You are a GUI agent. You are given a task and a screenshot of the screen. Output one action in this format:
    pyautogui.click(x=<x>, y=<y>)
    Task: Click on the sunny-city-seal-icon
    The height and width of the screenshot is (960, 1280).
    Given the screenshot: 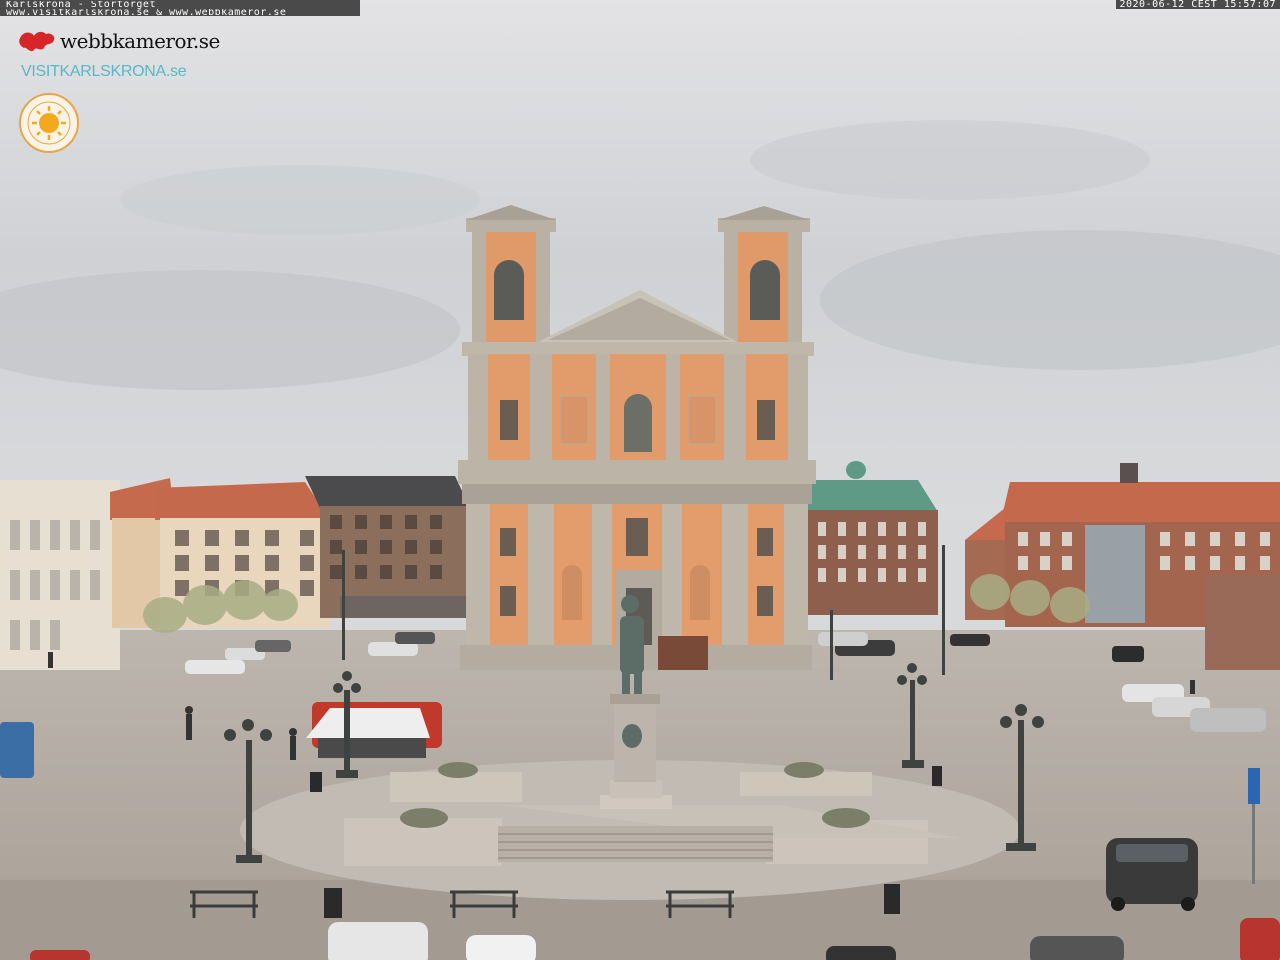 What is the action you would take?
    pyautogui.click(x=49, y=123)
    